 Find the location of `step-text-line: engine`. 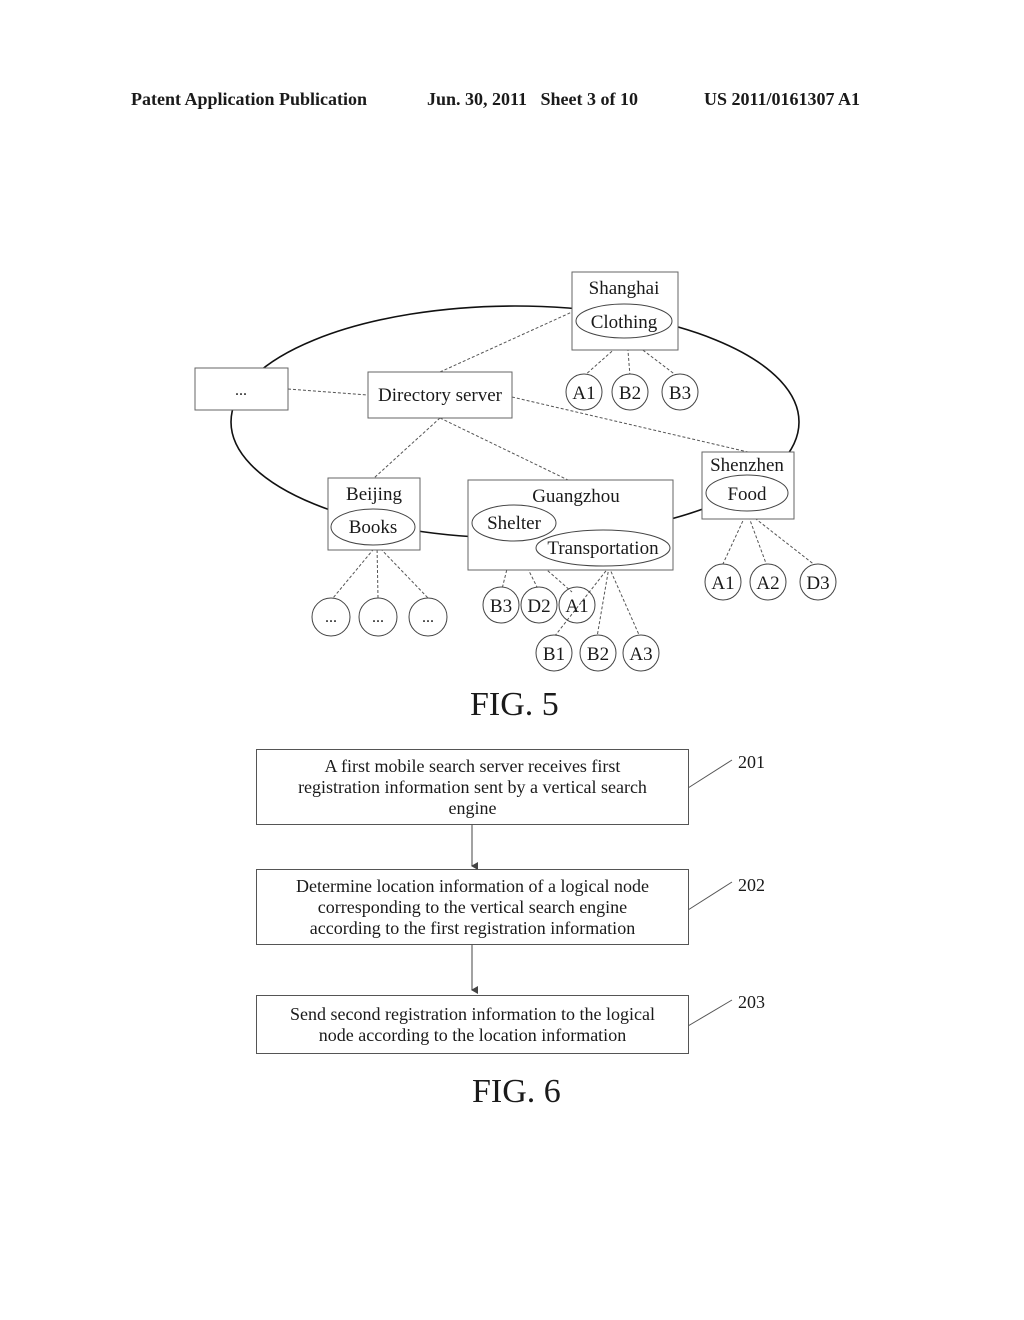

step-text-line: engine is located at coordinates (472, 807).